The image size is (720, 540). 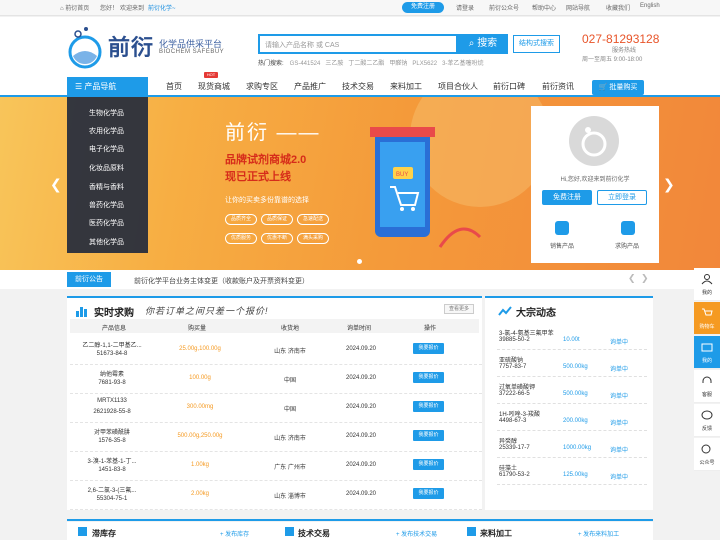 What do you see at coordinates (508, 467) in the screenshot?
I see `bulk-product-name: 硅藻土` at bounding box center [508, 467].